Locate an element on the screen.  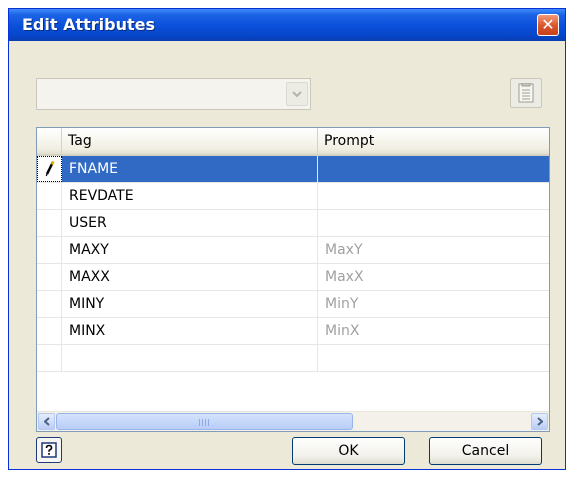
dialog-title: Edit Attributes is located at coordinates (89, 24).